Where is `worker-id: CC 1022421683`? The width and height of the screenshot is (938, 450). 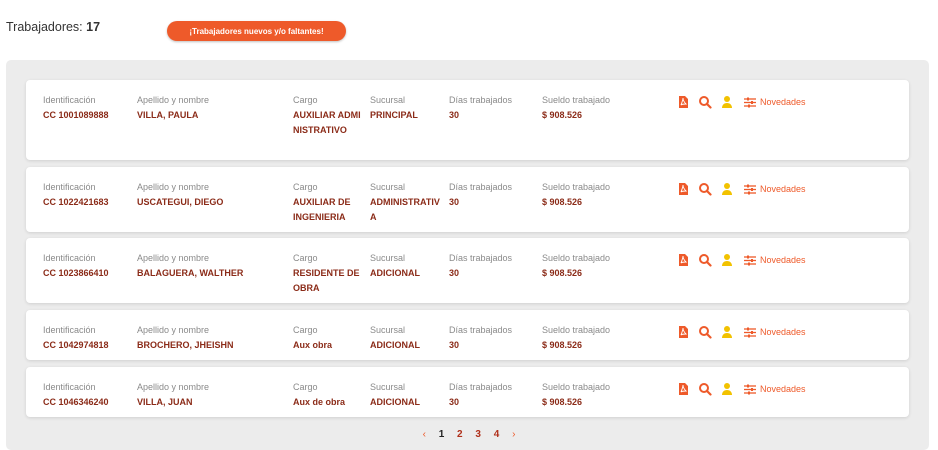
worker-id: CC 1022421683 is located at coordinates (76, 202).